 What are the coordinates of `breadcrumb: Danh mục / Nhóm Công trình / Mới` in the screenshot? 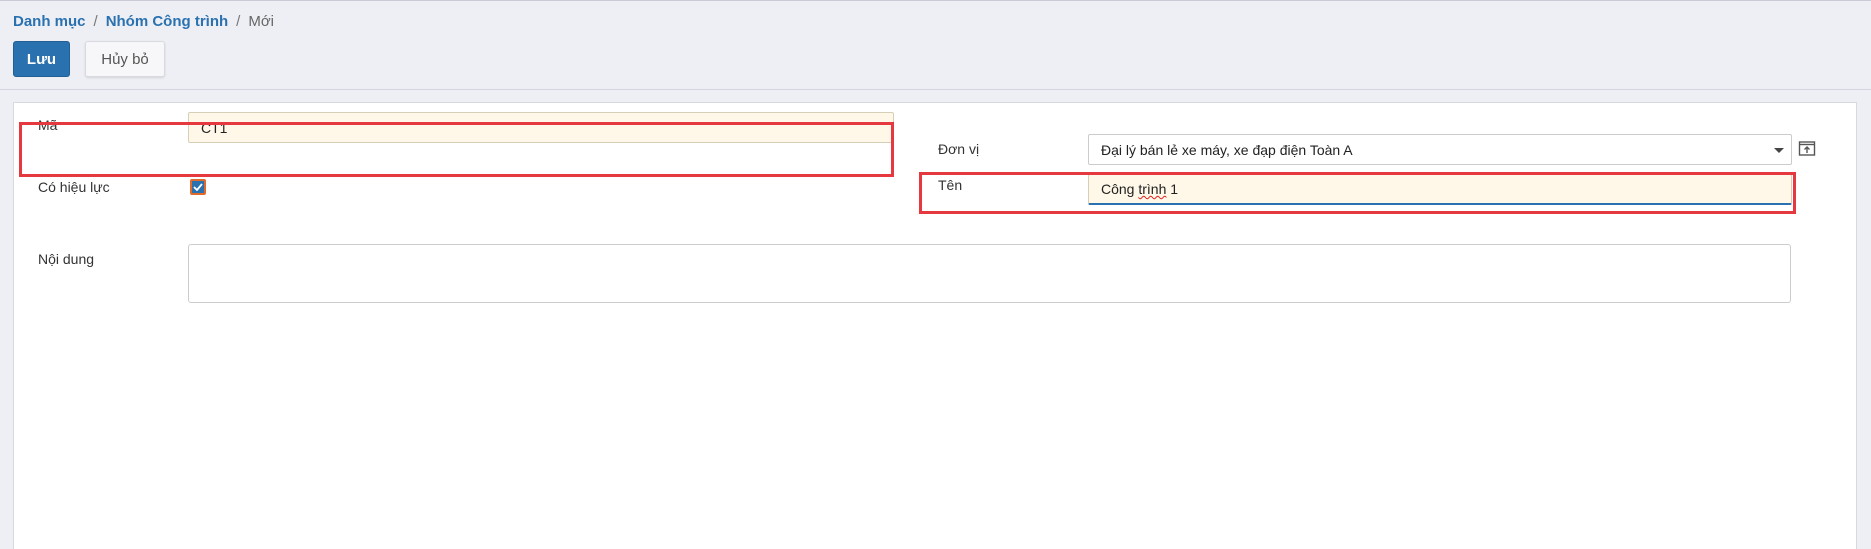 It's located at (143, 21).